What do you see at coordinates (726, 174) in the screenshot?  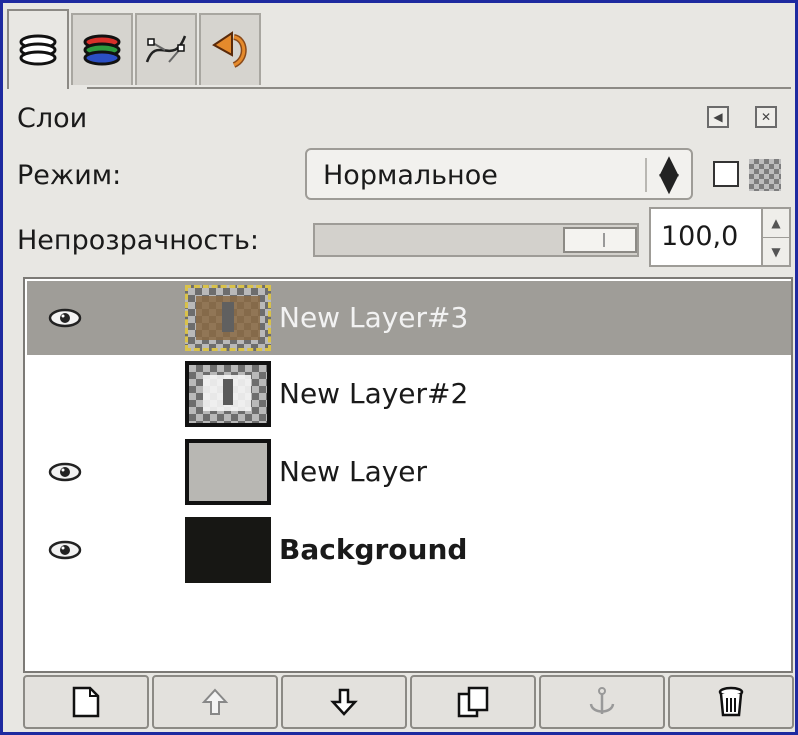 I see `lock-alpha-checkbox` at bounding box center [726, 174].